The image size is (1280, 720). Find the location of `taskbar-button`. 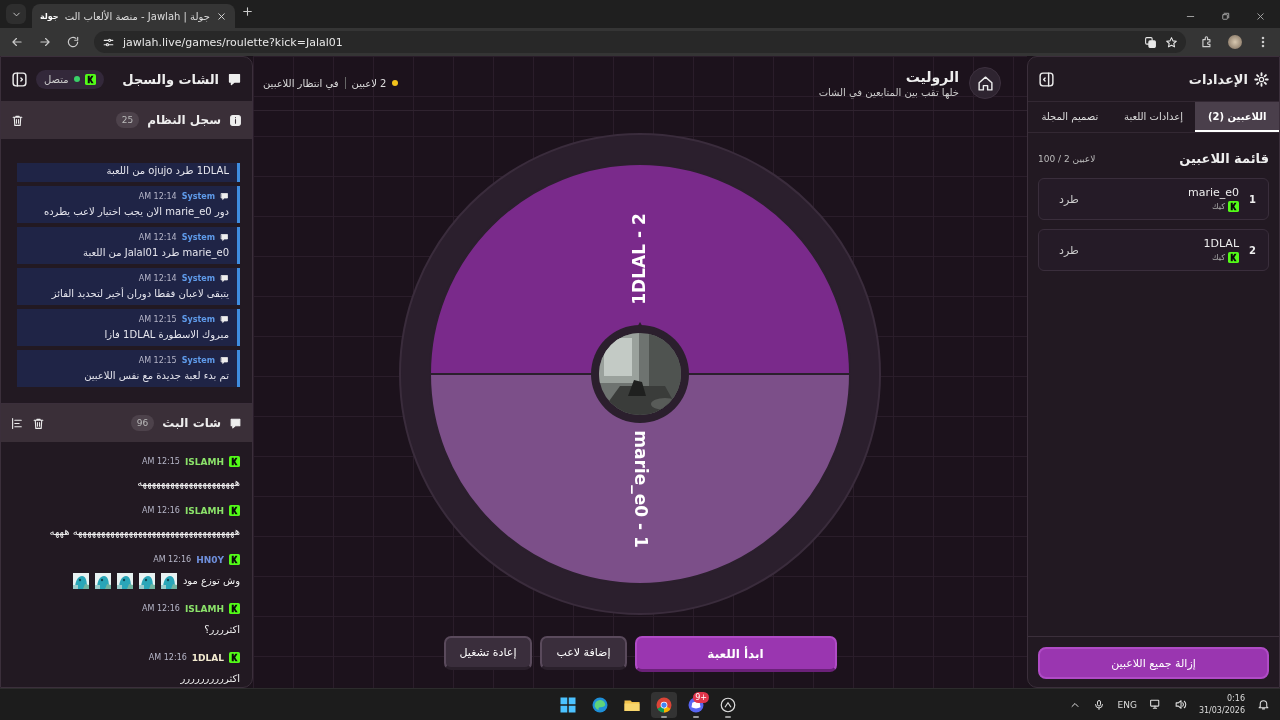

taskbar-button is located at coordinates (664, 704).